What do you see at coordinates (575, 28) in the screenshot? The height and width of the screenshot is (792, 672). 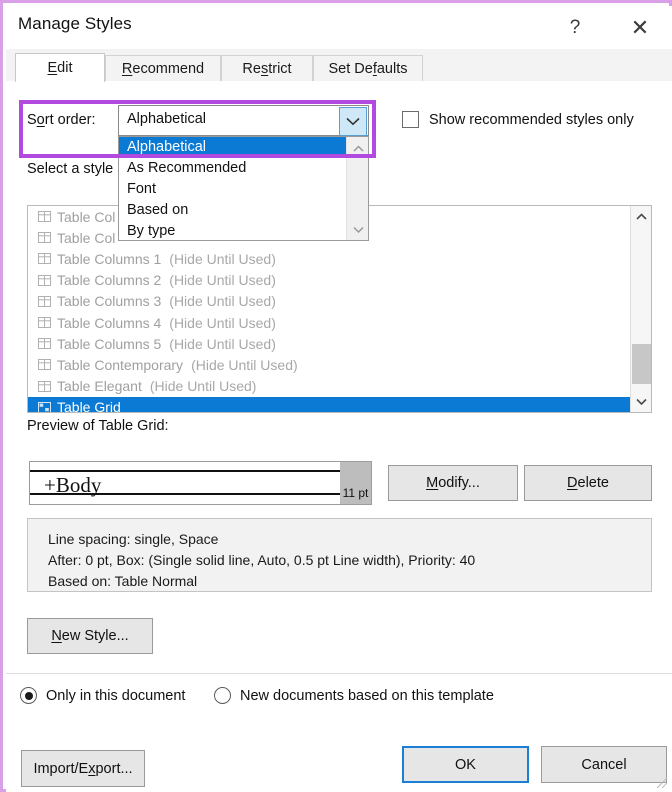 I see `help-icon: ?` at bounding box center [575, 28].